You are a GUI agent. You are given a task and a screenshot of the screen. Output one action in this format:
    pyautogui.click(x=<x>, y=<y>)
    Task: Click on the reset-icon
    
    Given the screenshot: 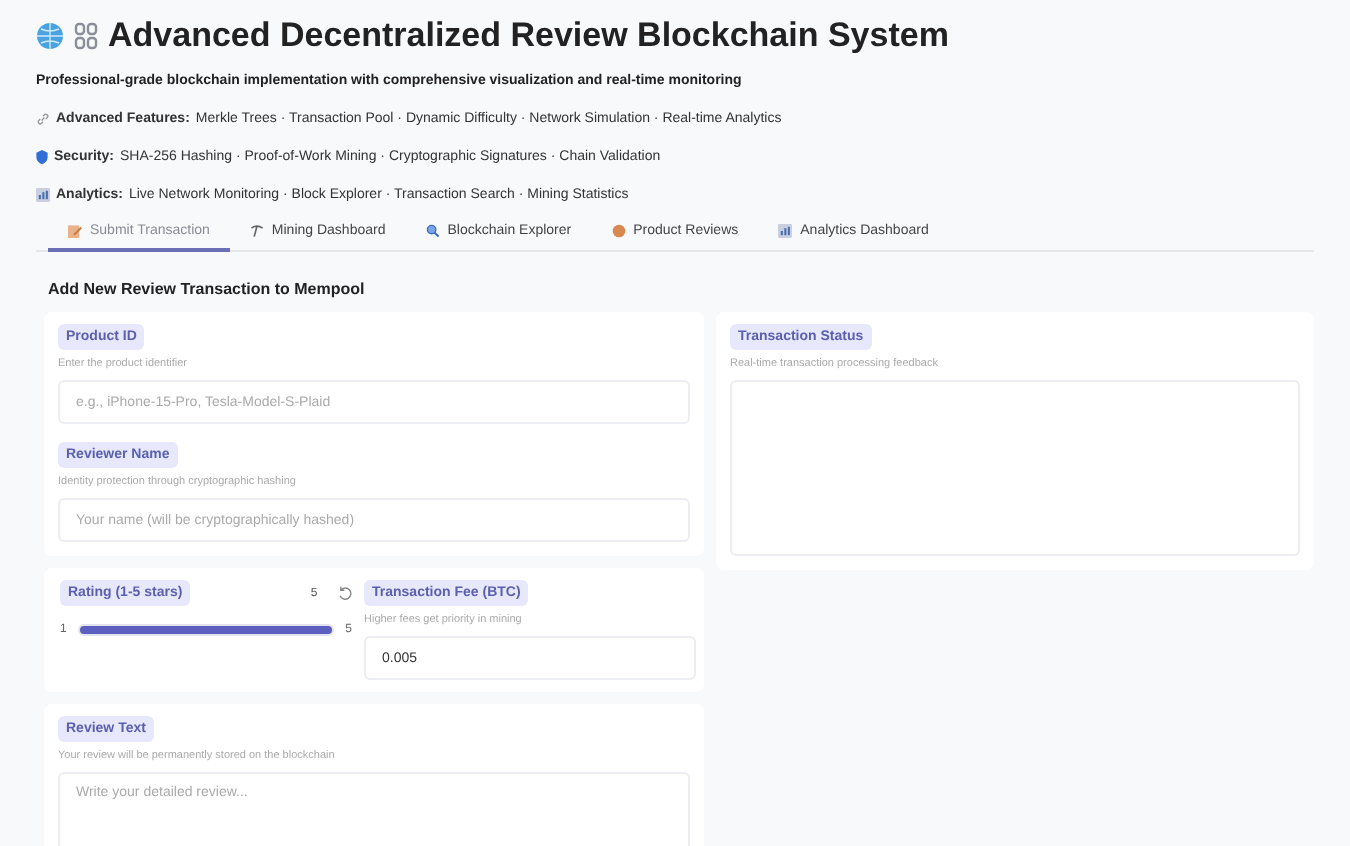 What is the action you would take?
    pyautogui.click(x=345, y=593)
    